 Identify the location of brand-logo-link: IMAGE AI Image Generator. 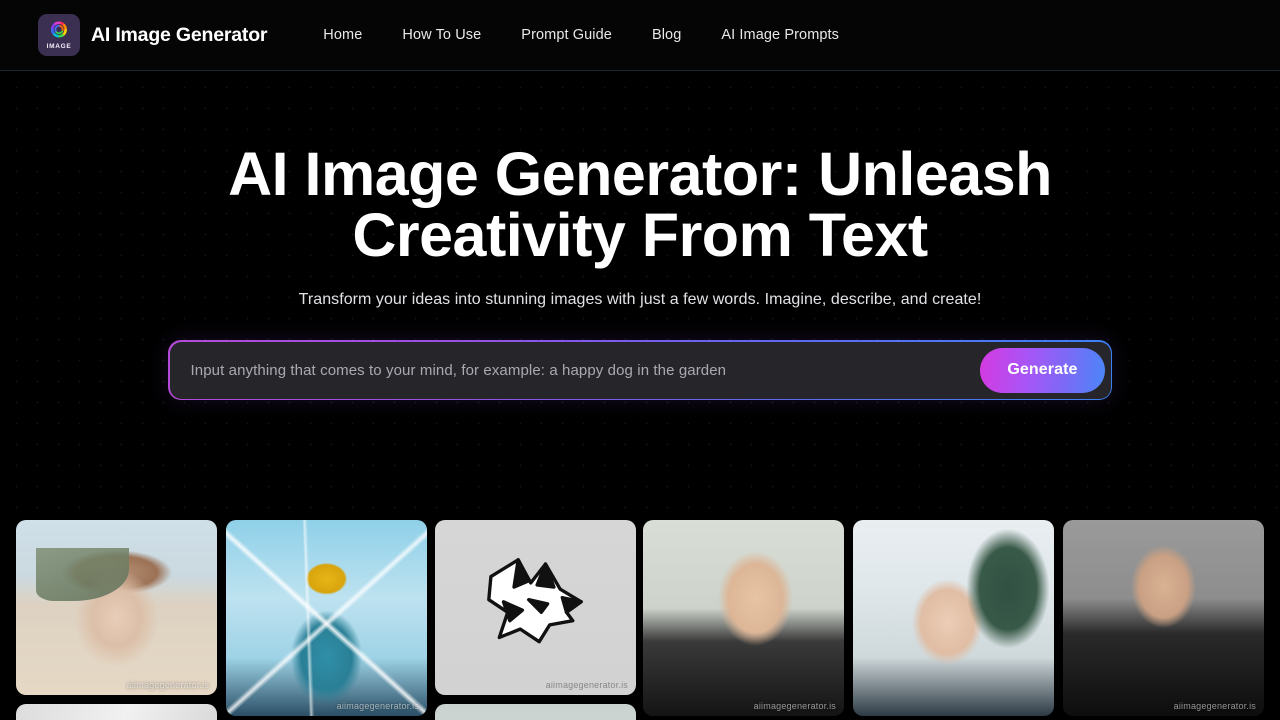
(152, 35).